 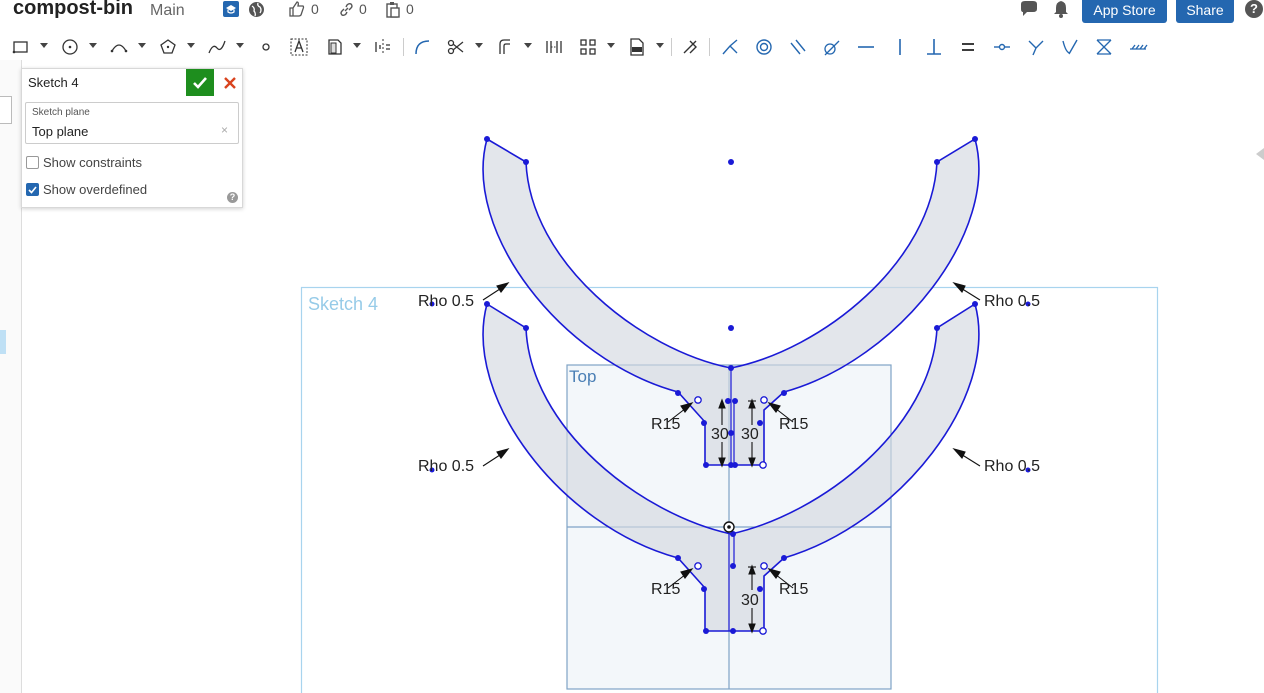 I want to click on linear-pattern-tool-icon, so click(x=554, y=47).